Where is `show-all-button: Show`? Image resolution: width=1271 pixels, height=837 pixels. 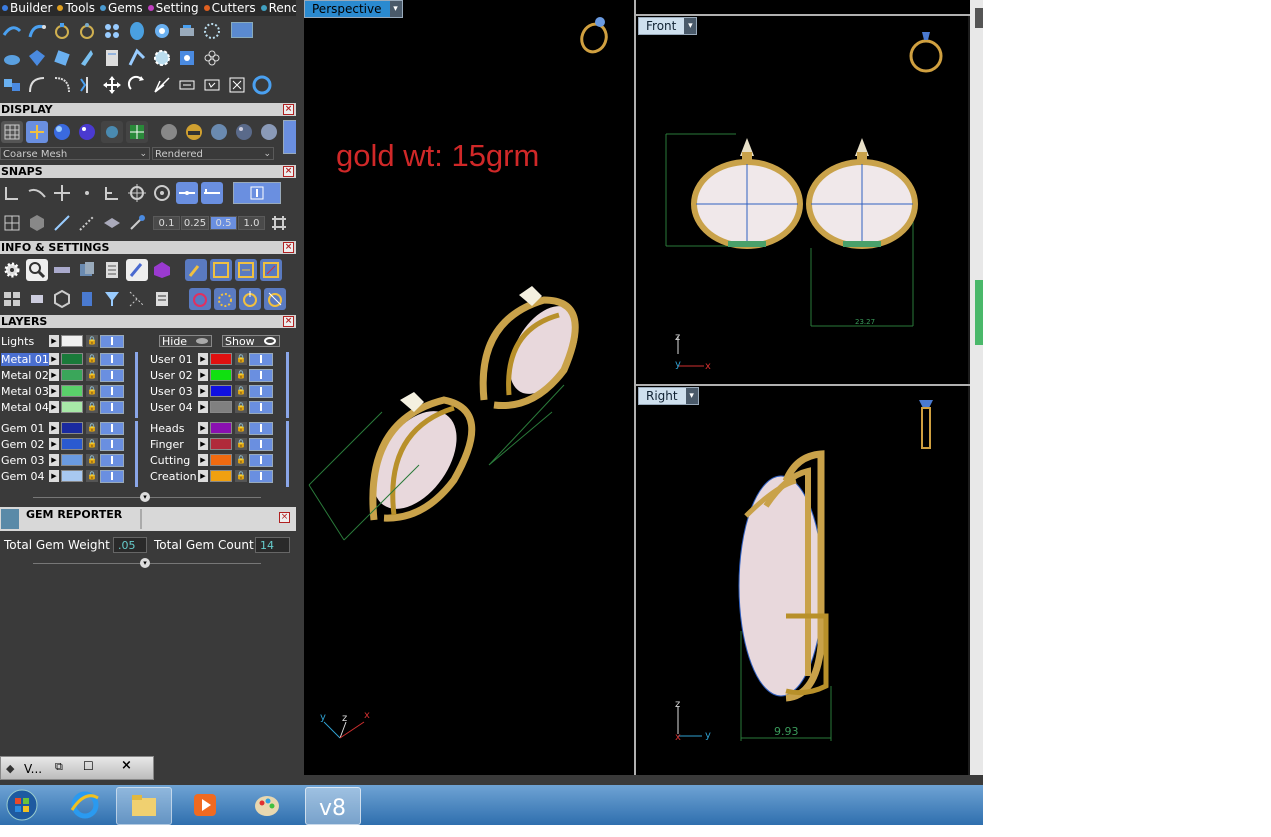
show-all-button: Show is located at coordinates (251, 341).